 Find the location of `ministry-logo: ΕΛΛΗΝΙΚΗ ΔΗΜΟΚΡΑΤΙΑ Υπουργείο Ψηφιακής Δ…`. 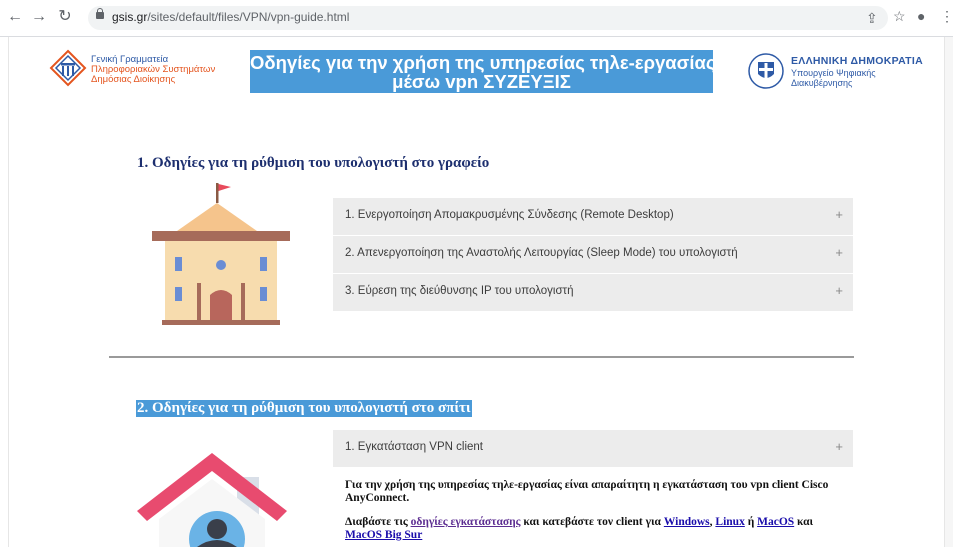

ministry-logo: ΕΛΛΗΝΙΚΗ ΔΗΜΟΚΡΑΤΙΑ Υπουργείο Ψηφιακής Δ… is located at coordinates (844, 72).